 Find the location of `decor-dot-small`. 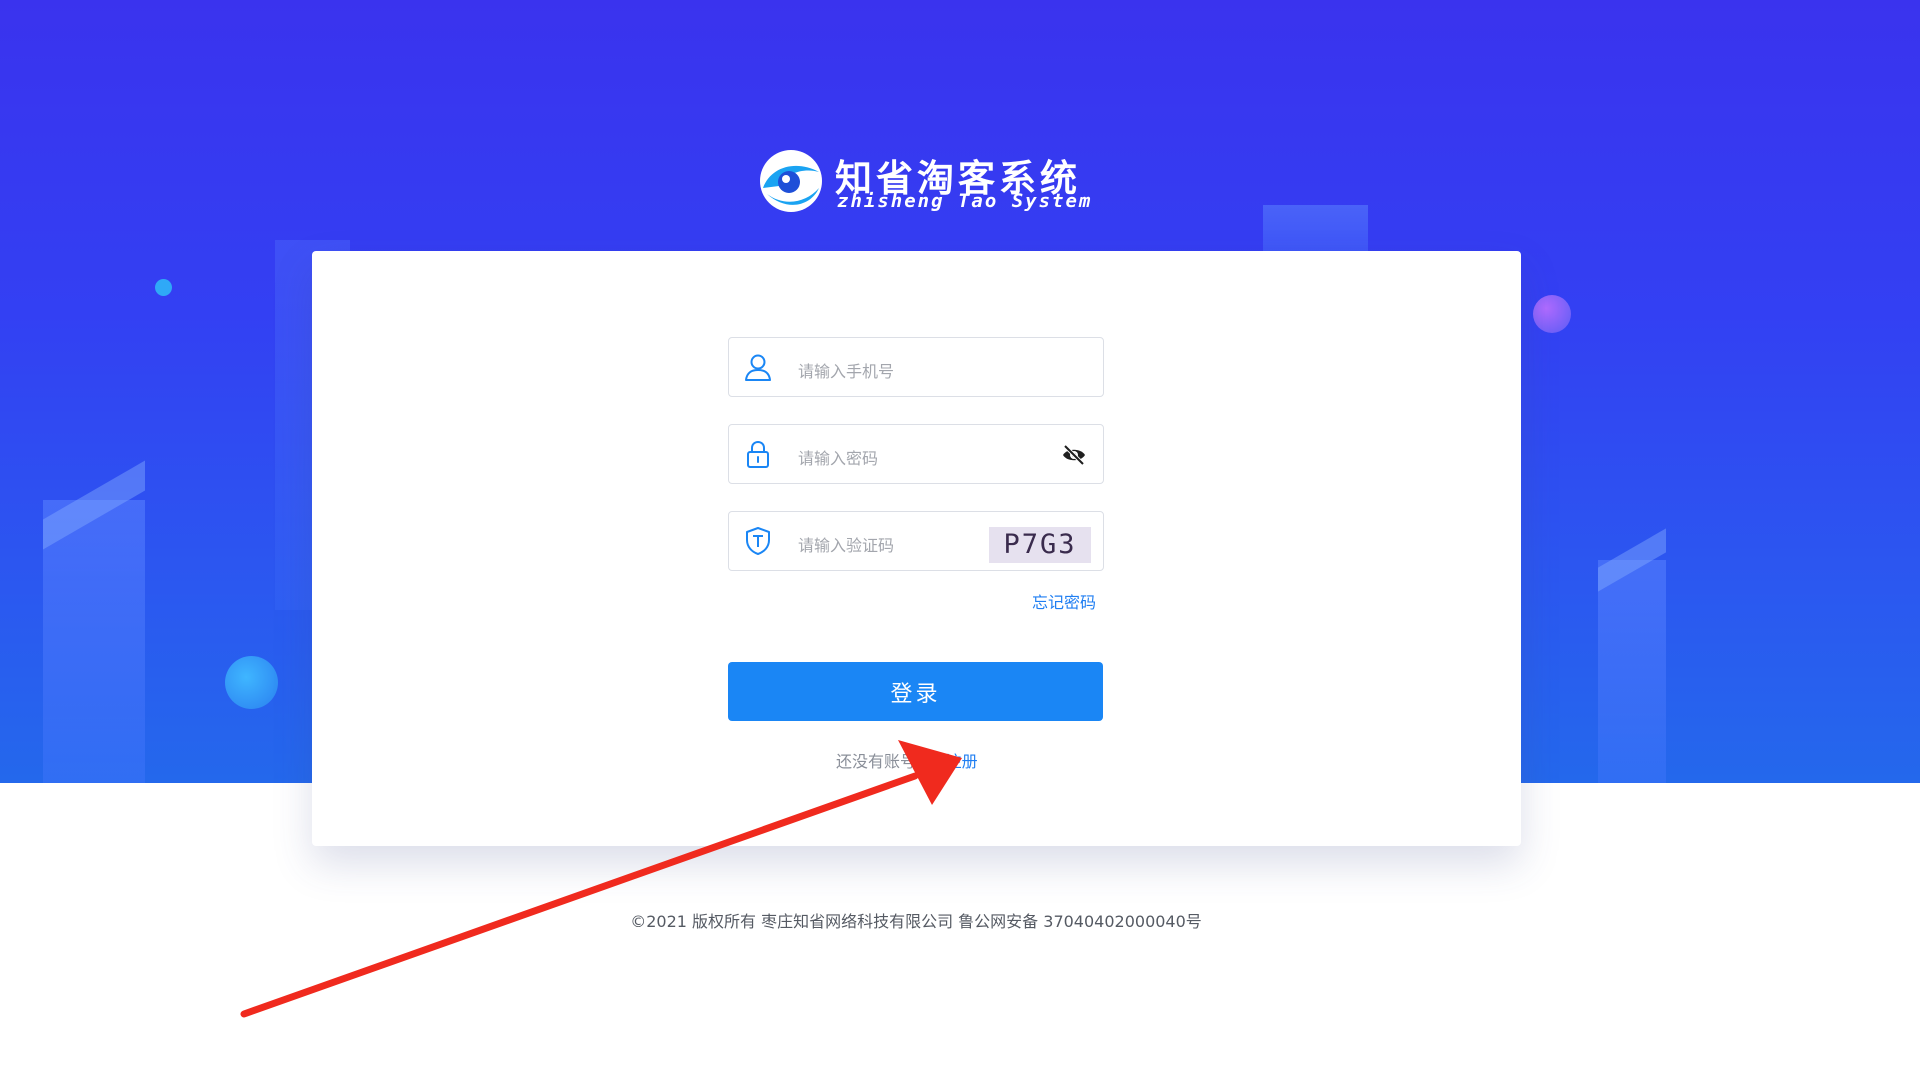

decor-dot-small is located at coordinates (163, 287).